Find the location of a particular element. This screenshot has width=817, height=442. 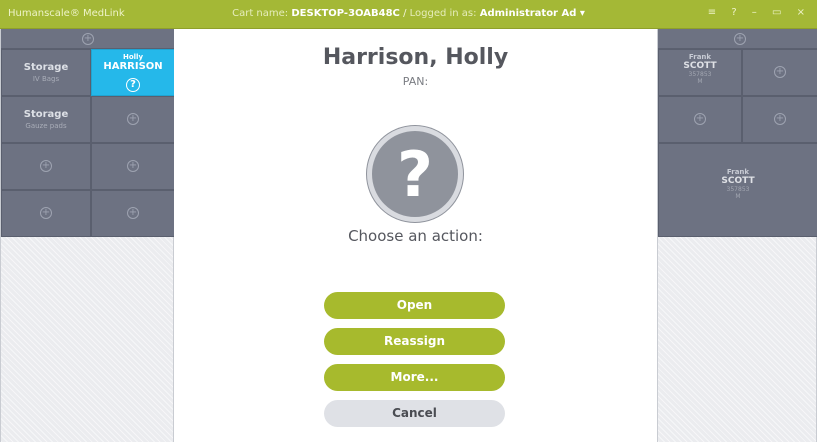

cart-name: DESKTOP-3OAB48C is located at coordinates (345, 13).